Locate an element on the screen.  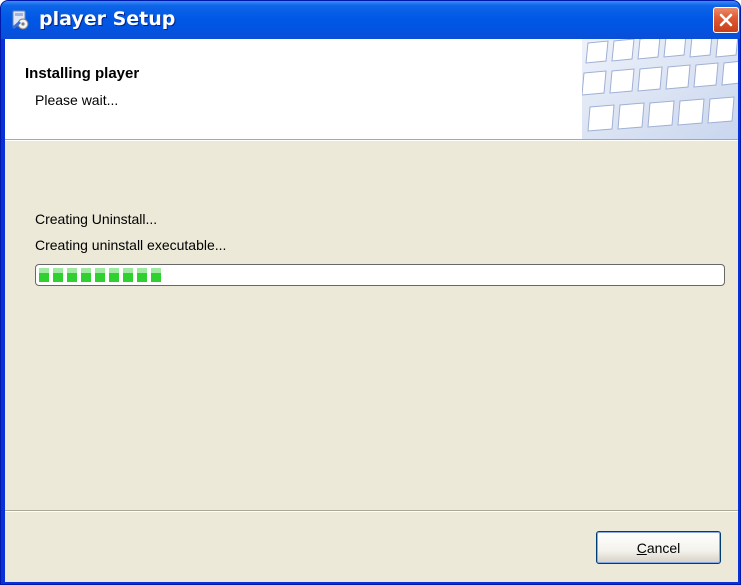
keyboard-banner-image is located at coordinates (660, 89).